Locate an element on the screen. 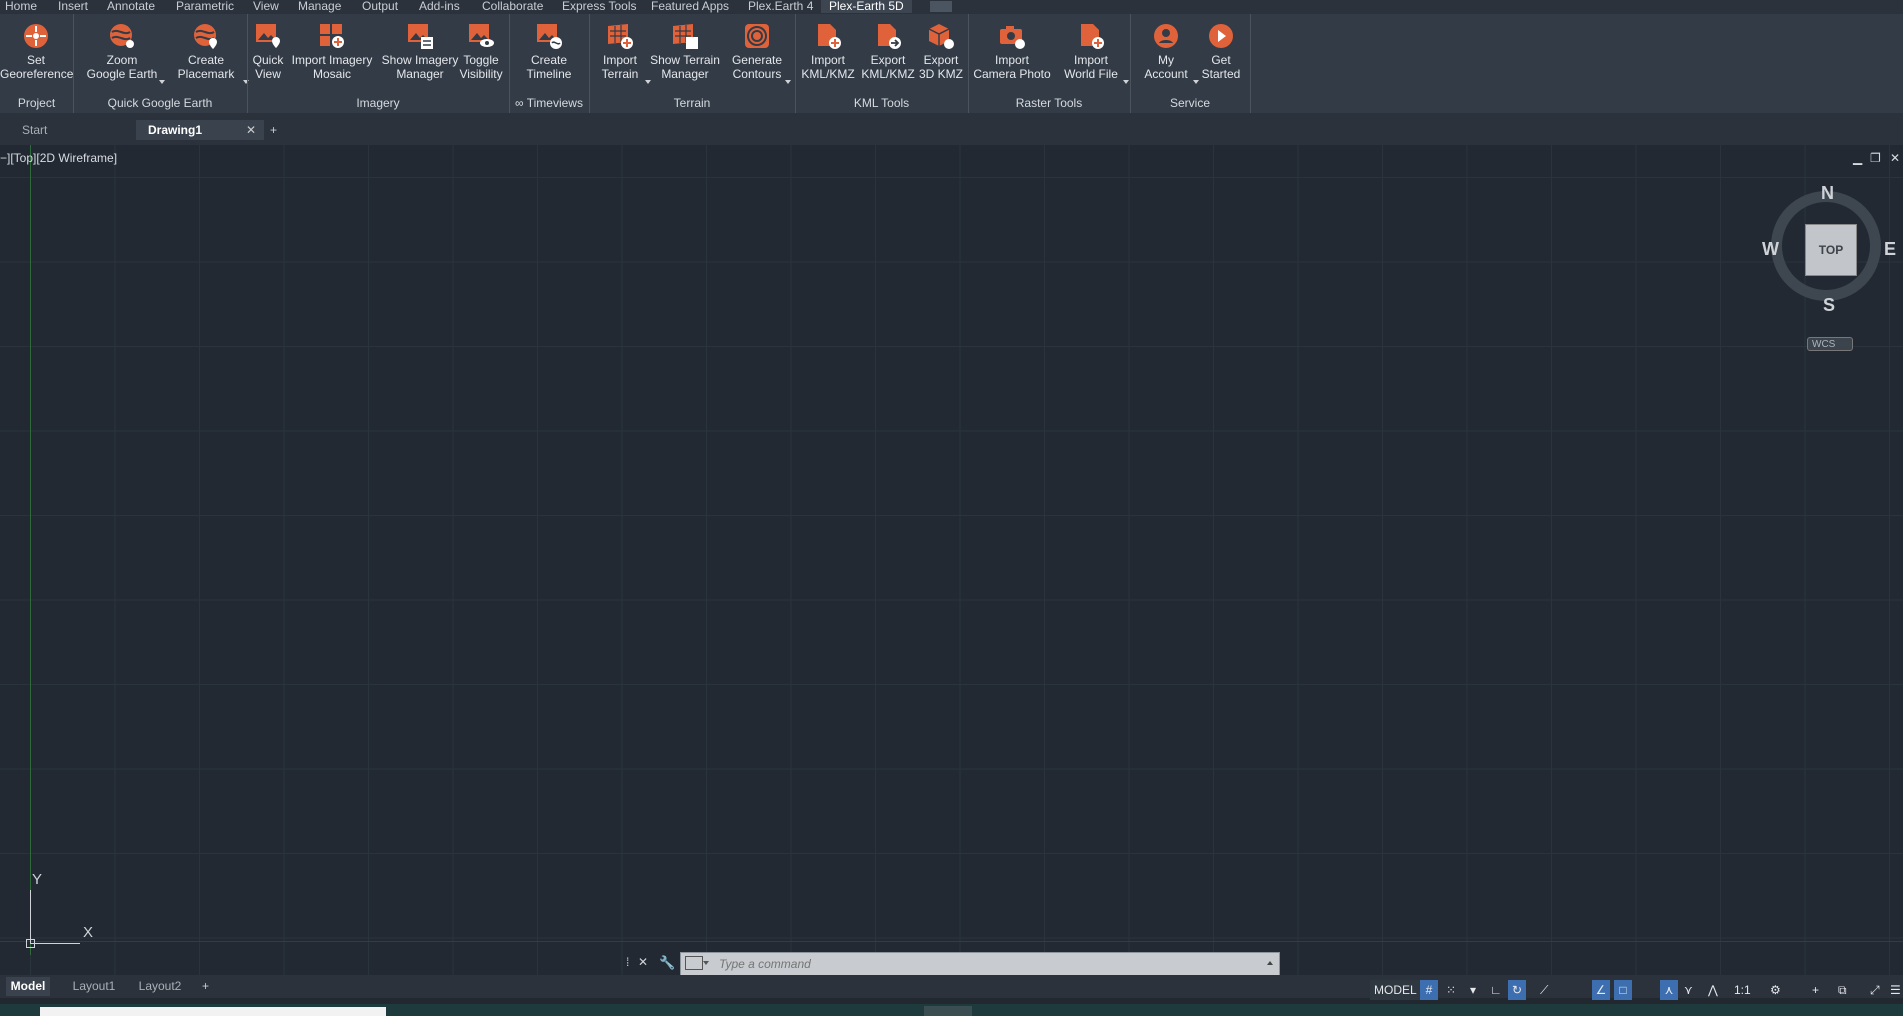 The height and width of the screenshot is (1016, 1903). tab-model: Model is located at coordinates (28, 986).